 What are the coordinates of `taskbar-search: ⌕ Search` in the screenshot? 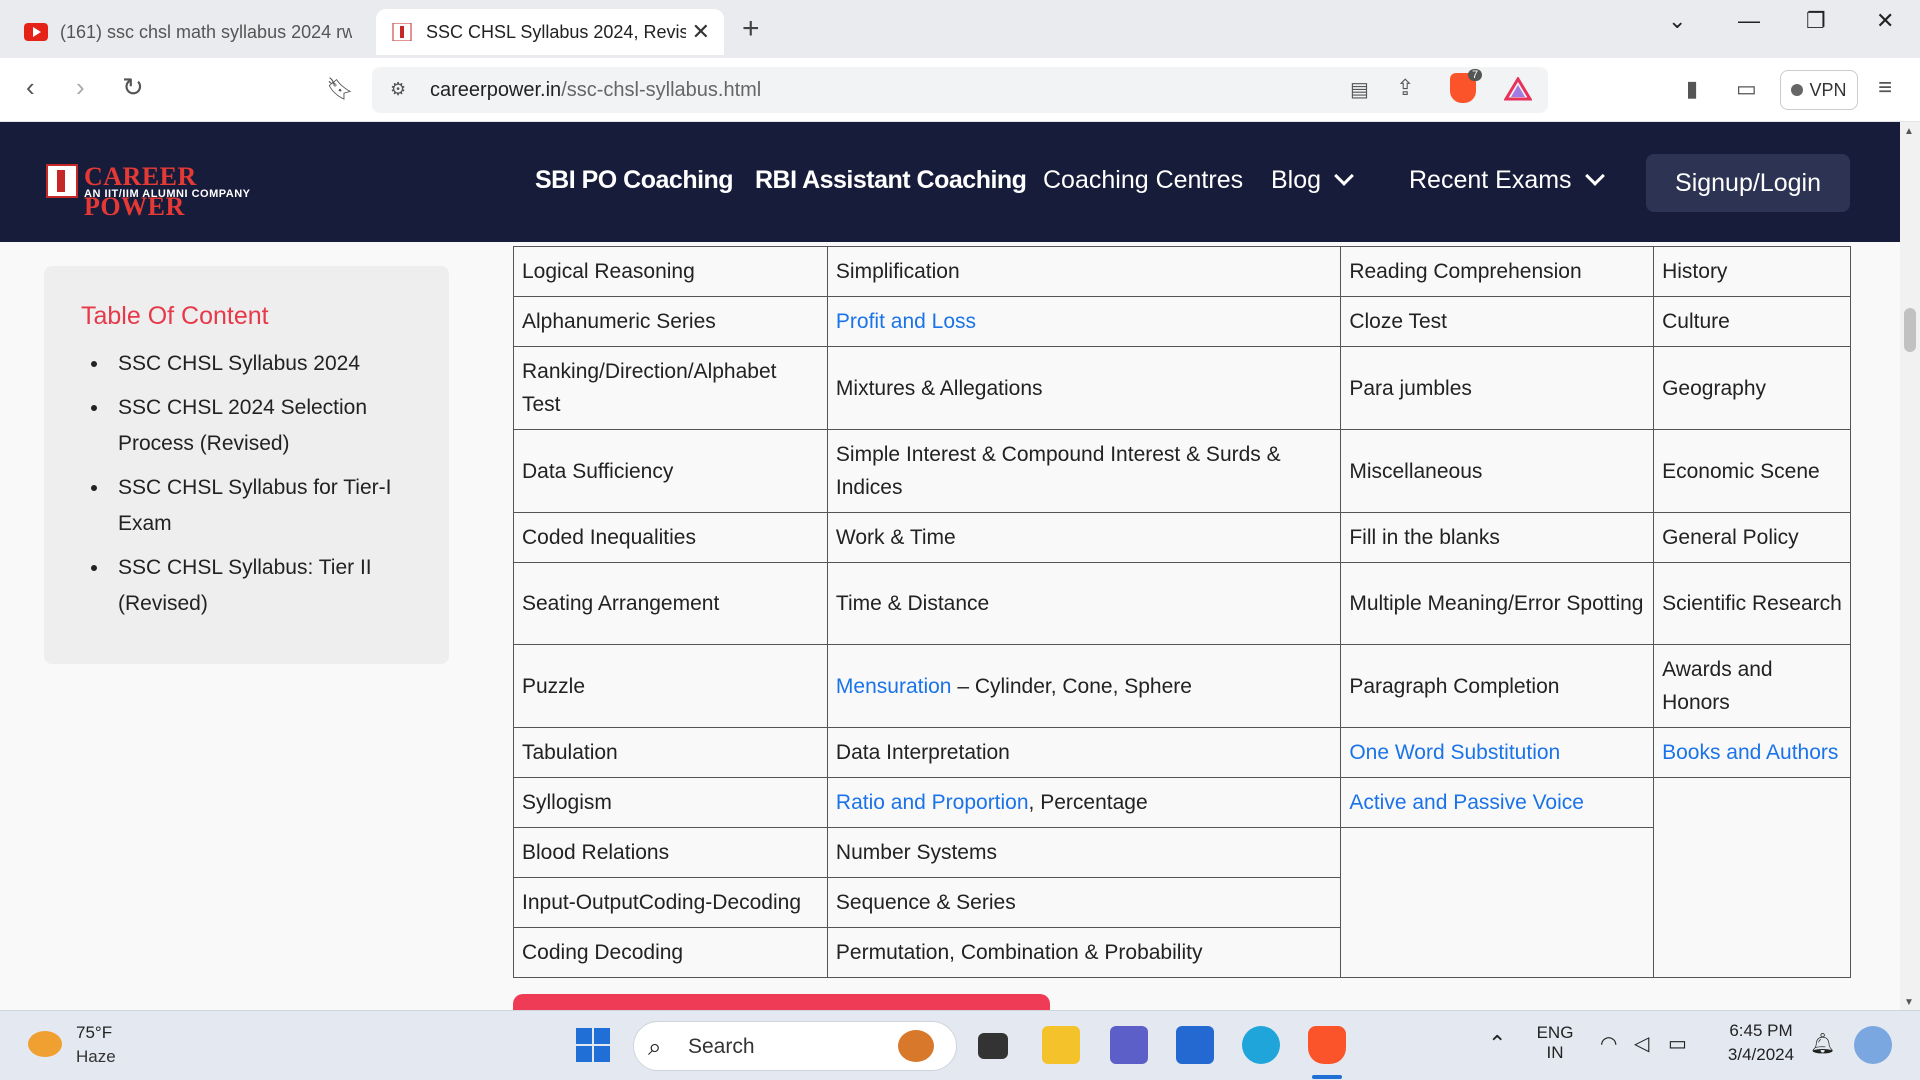 It's located at (795, 1046).